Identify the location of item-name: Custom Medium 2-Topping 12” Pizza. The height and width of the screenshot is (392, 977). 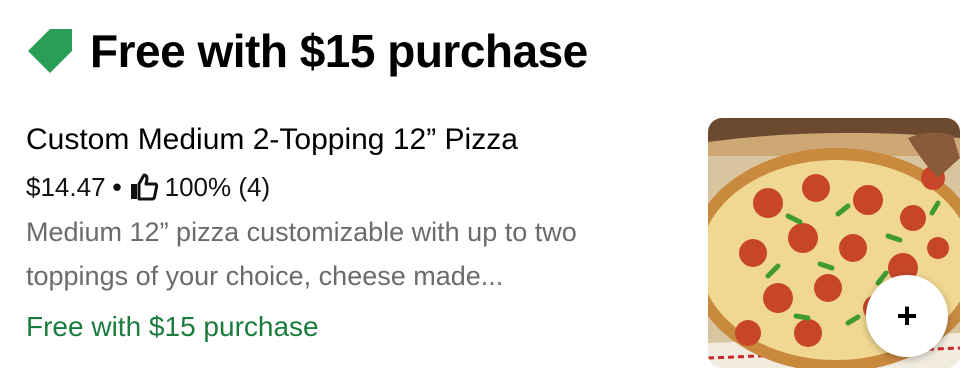
(272, 139).